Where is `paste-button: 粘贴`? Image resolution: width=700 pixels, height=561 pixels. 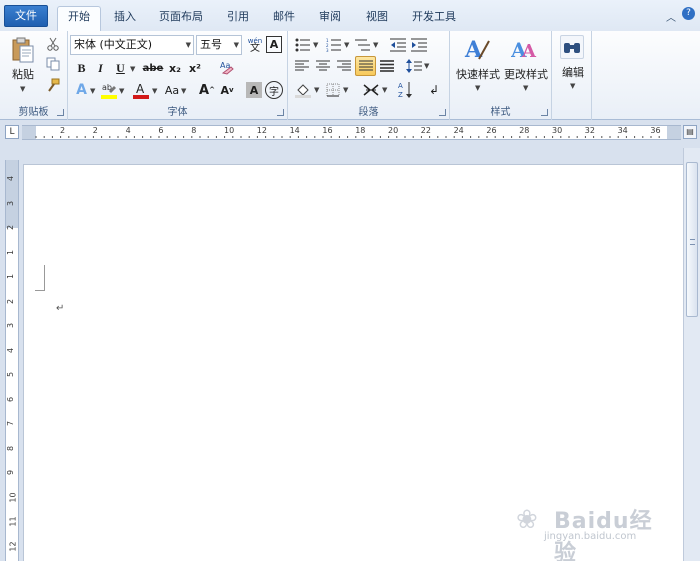 paste-button: 粘贴 is located at coordinates (23, 74).